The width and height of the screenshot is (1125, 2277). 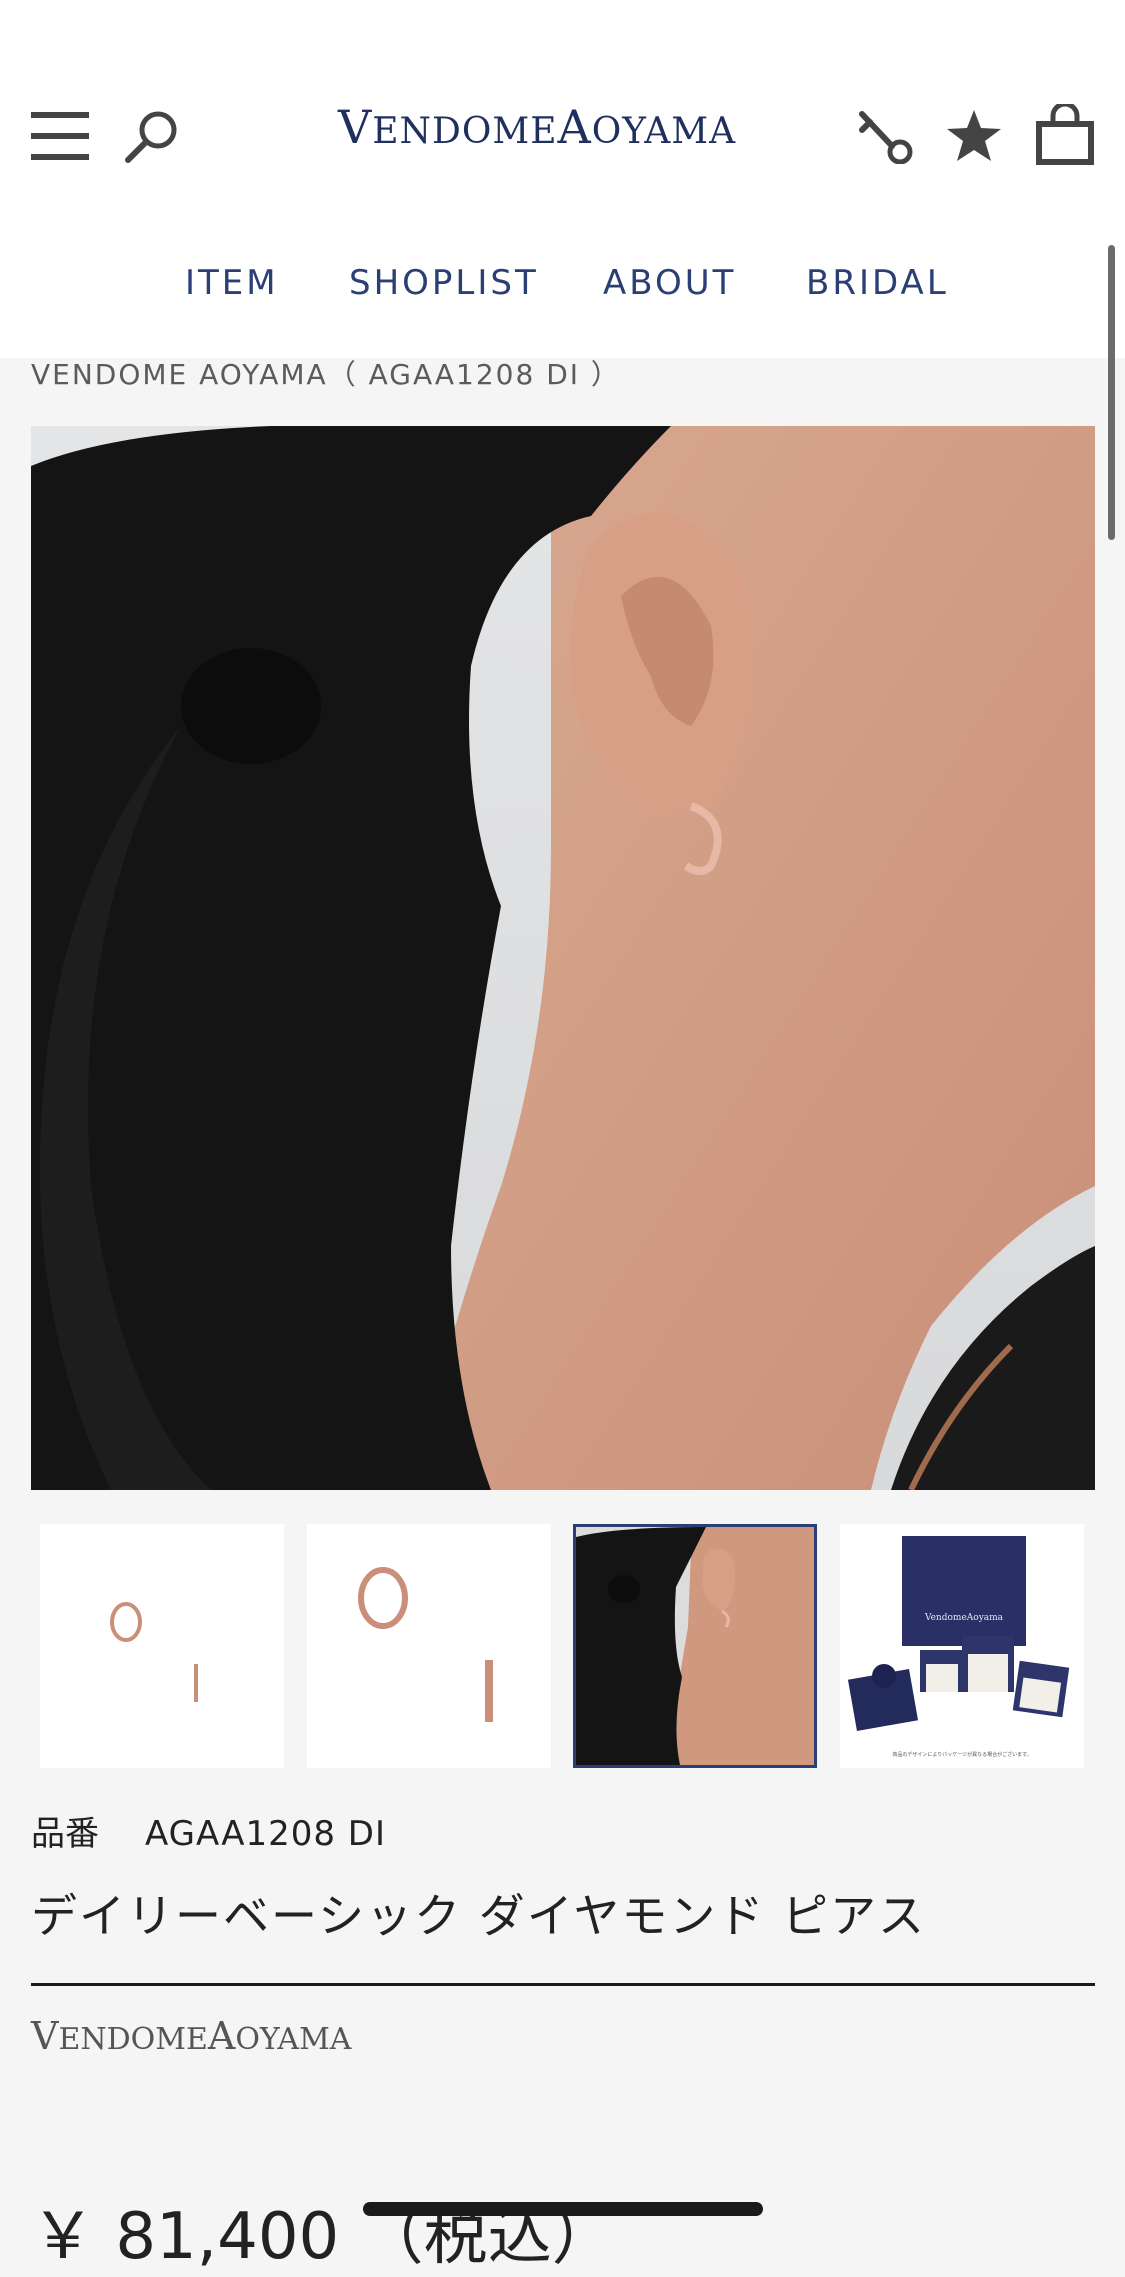 What do you see at coordinates (961, 1754) in the screenshot?
I see `svg-text: 商品のデザインによりパッケージが異なる場合がございます。` at bounding box center [961, 1754].